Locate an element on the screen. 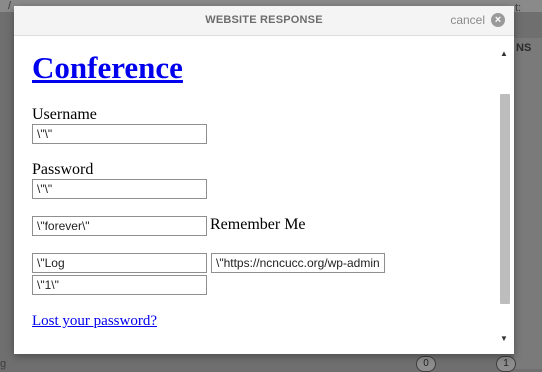  background-column-header: NS is located at coordinates (524, 48).